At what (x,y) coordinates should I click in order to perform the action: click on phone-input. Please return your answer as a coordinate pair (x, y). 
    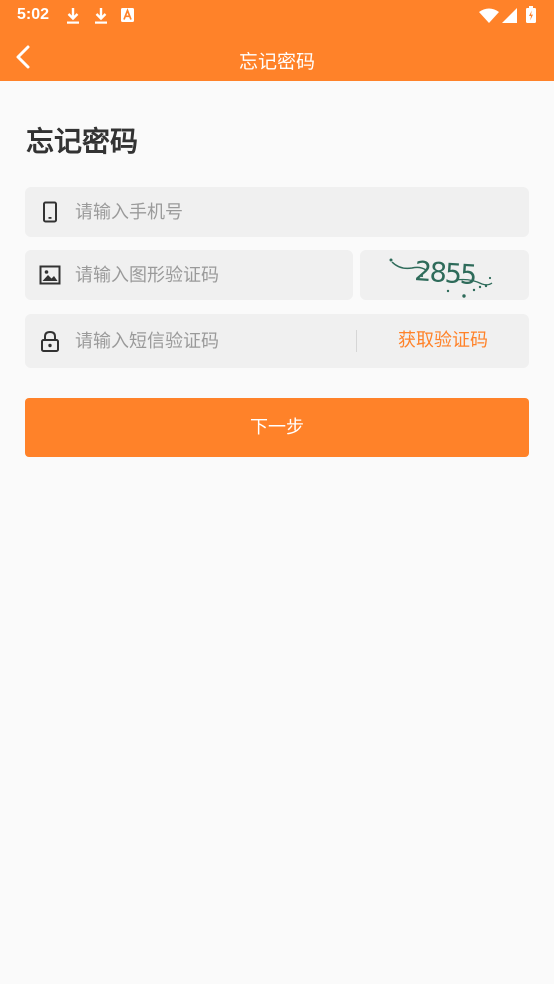
    Looking at the image, I should click on (295, 212).